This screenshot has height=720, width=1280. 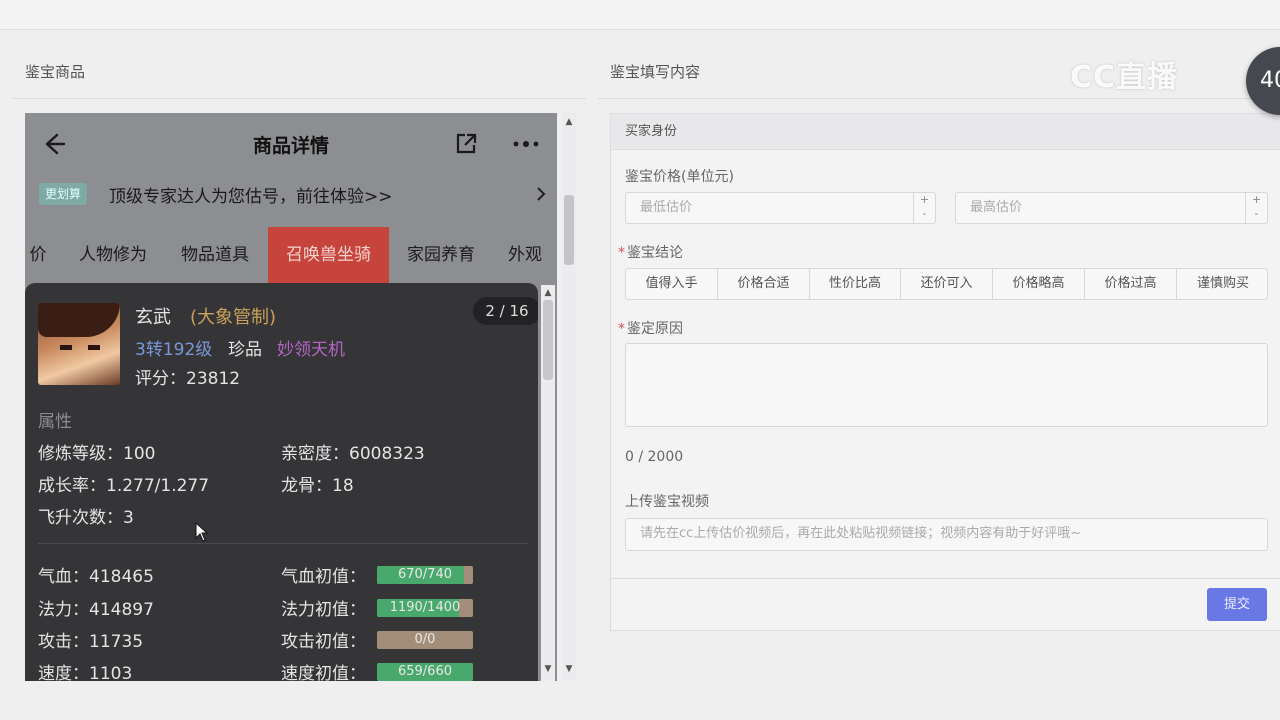 I want to click on stat-speed: 速度：1103, so click(x=85, y=672).